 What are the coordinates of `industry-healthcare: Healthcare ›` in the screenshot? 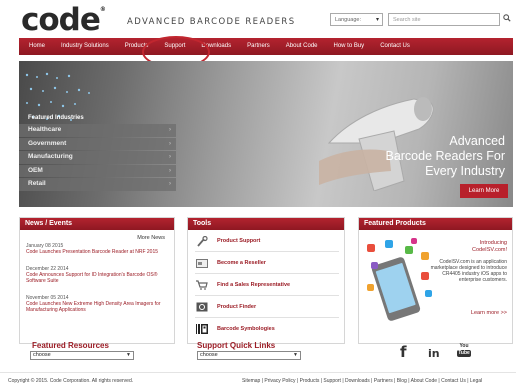 It's located at (97, 130).